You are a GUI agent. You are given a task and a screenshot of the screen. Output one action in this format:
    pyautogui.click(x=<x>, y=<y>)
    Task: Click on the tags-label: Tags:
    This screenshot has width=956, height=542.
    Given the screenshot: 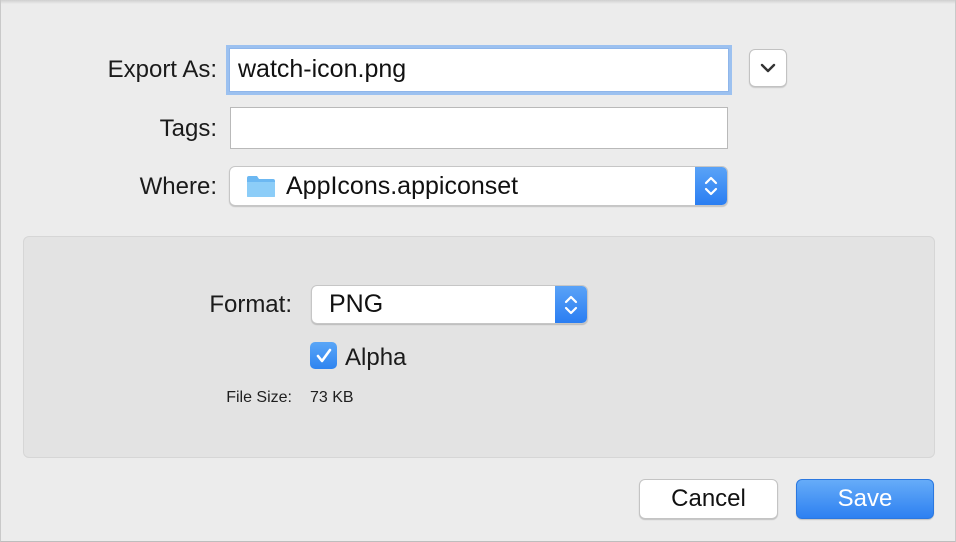 What is the action you would take?
    pyautogui.click(x=188, y=128)
    